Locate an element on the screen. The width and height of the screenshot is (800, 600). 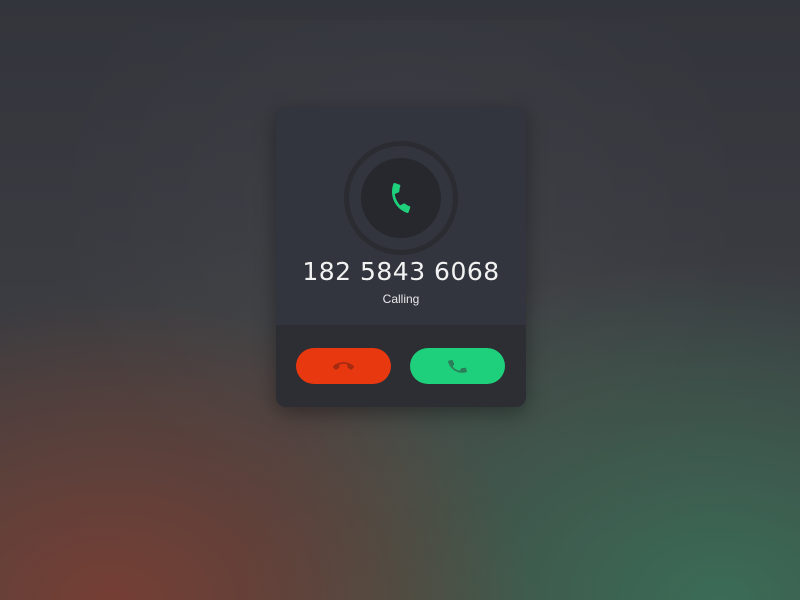
call-status: Calling is located at coordinates (401, 299).